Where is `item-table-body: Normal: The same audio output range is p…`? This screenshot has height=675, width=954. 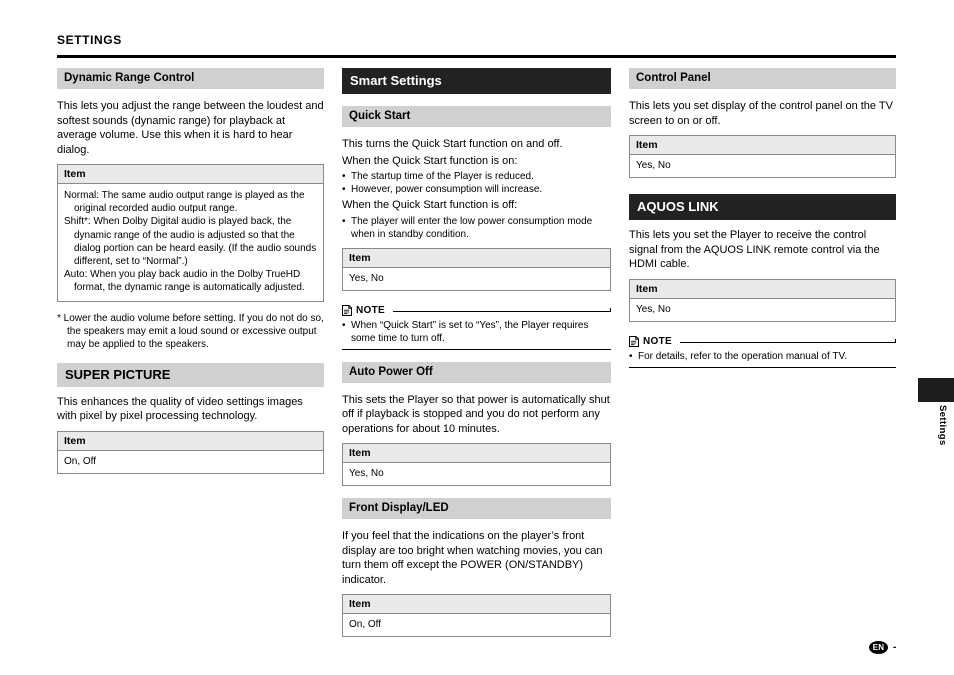 item-table-body: Normal: The same audio output range is p… is located at coordinates (190, 242).